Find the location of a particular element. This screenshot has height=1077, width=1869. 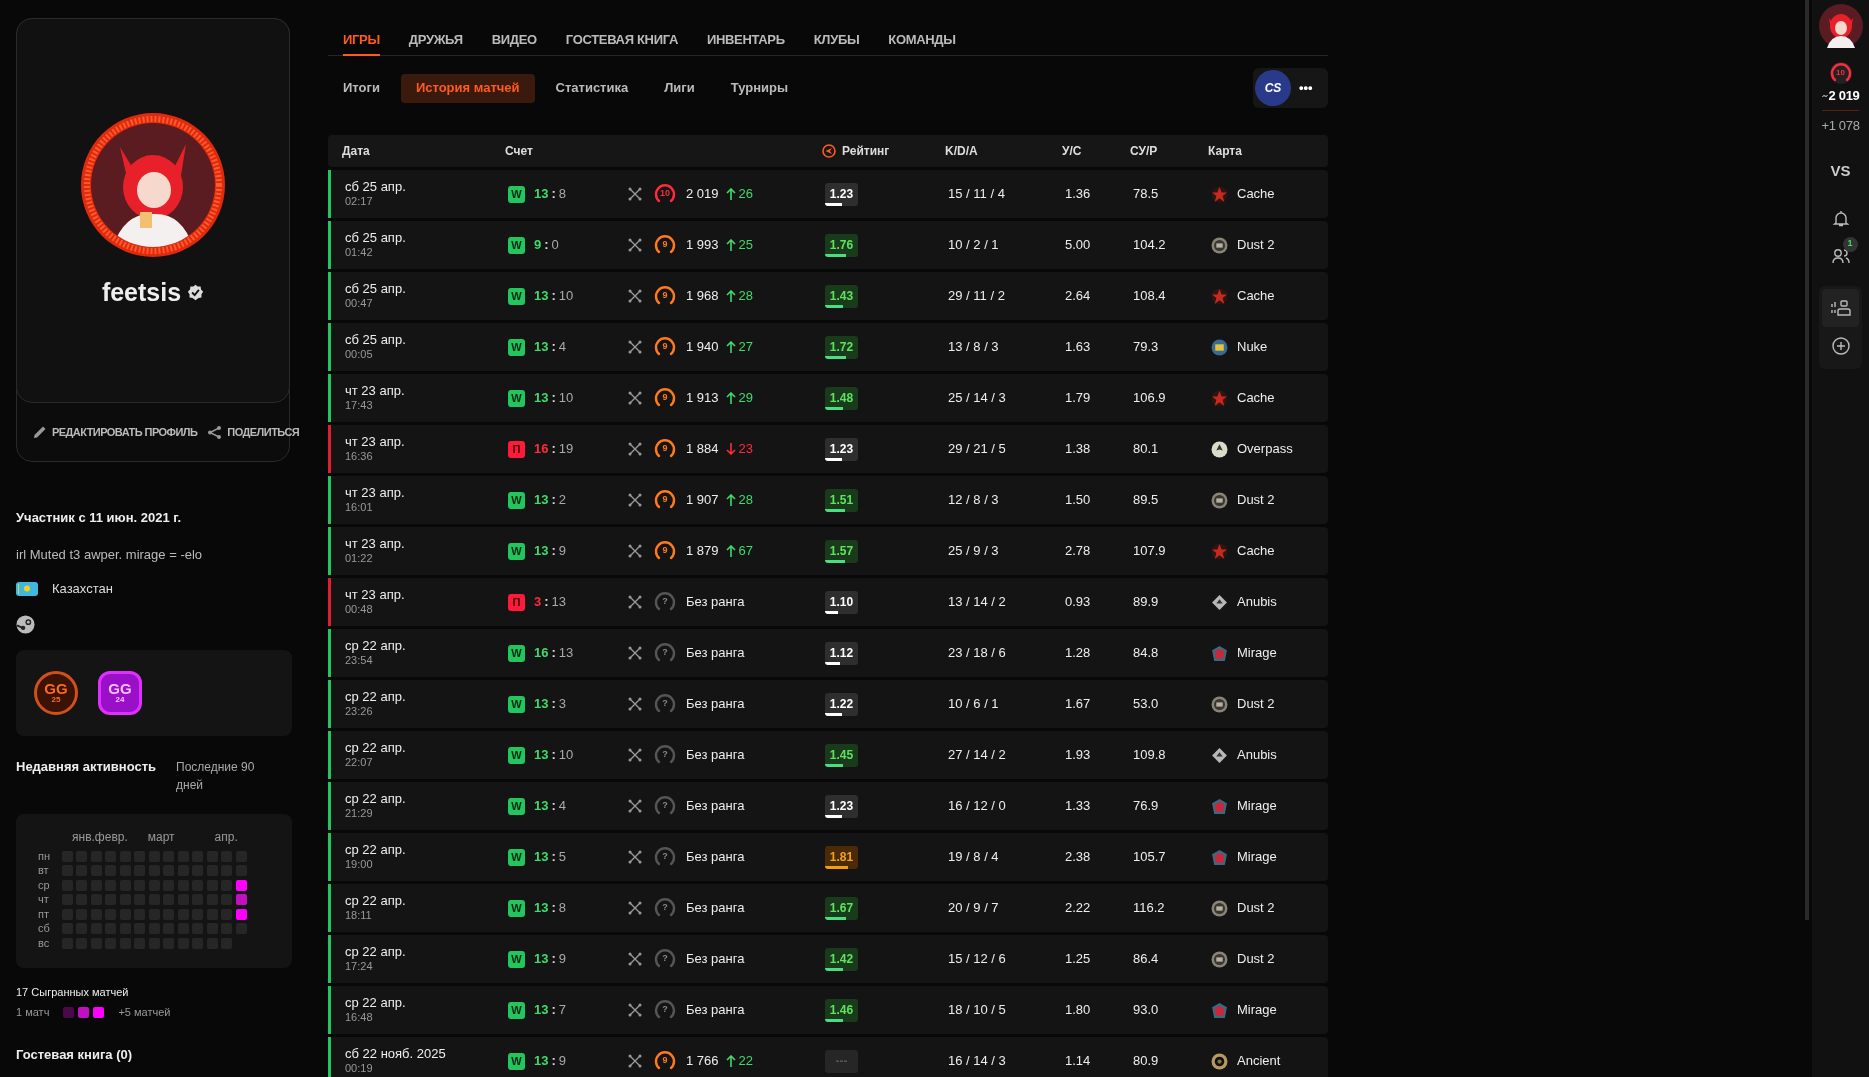

sub-tab: Итоги is located at coordinates (361, 88).